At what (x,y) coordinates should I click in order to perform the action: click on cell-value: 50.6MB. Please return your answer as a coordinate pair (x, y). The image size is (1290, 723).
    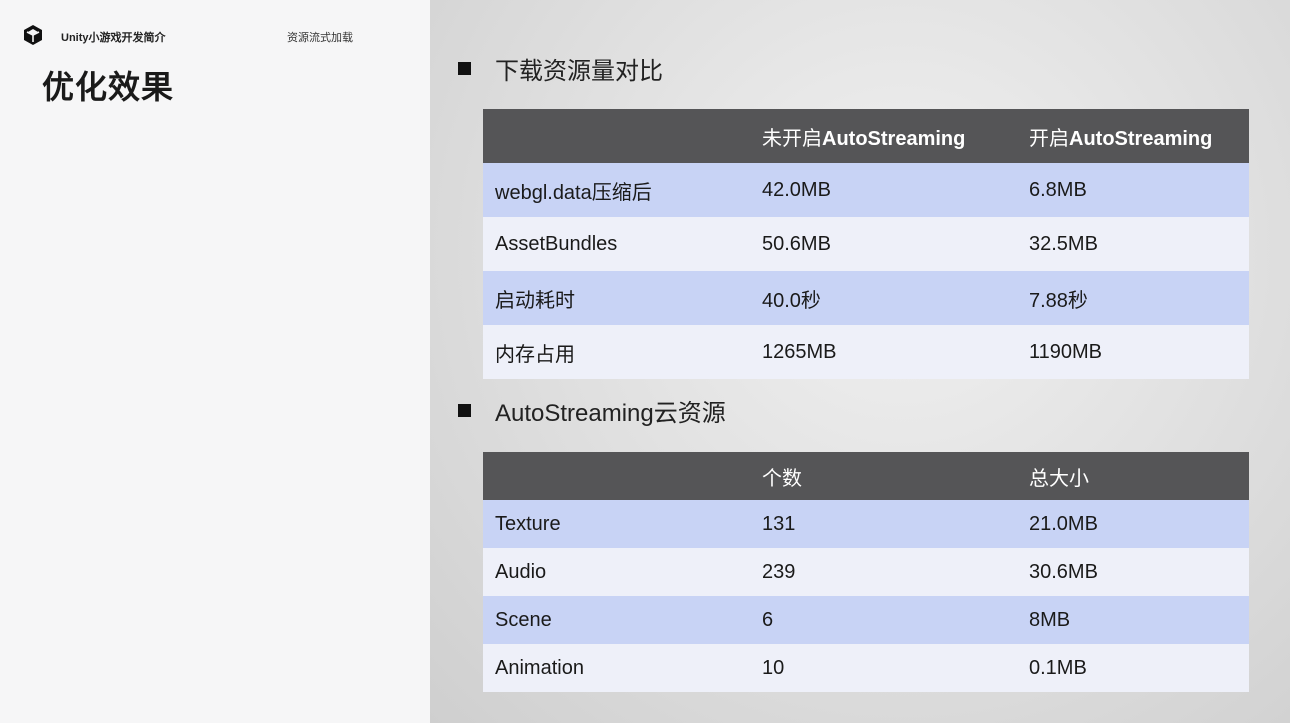
    Looking at the image, I should click on (883, 244).